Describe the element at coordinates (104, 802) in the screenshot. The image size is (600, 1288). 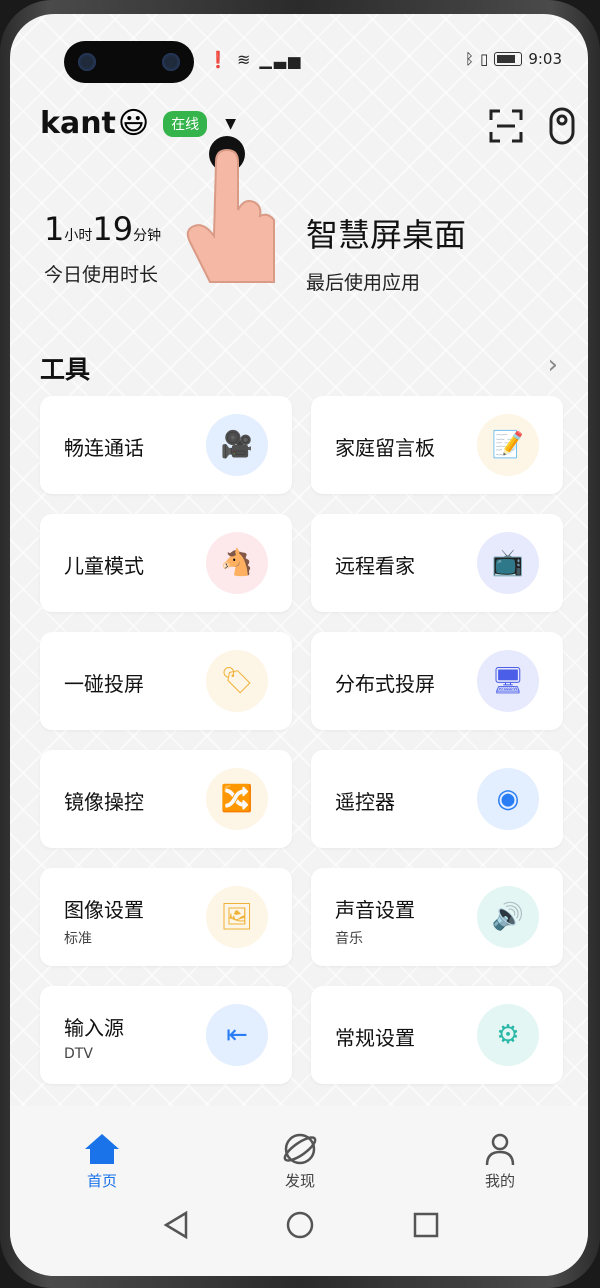
I see `tool-card-label: 镜像操控` at that location.